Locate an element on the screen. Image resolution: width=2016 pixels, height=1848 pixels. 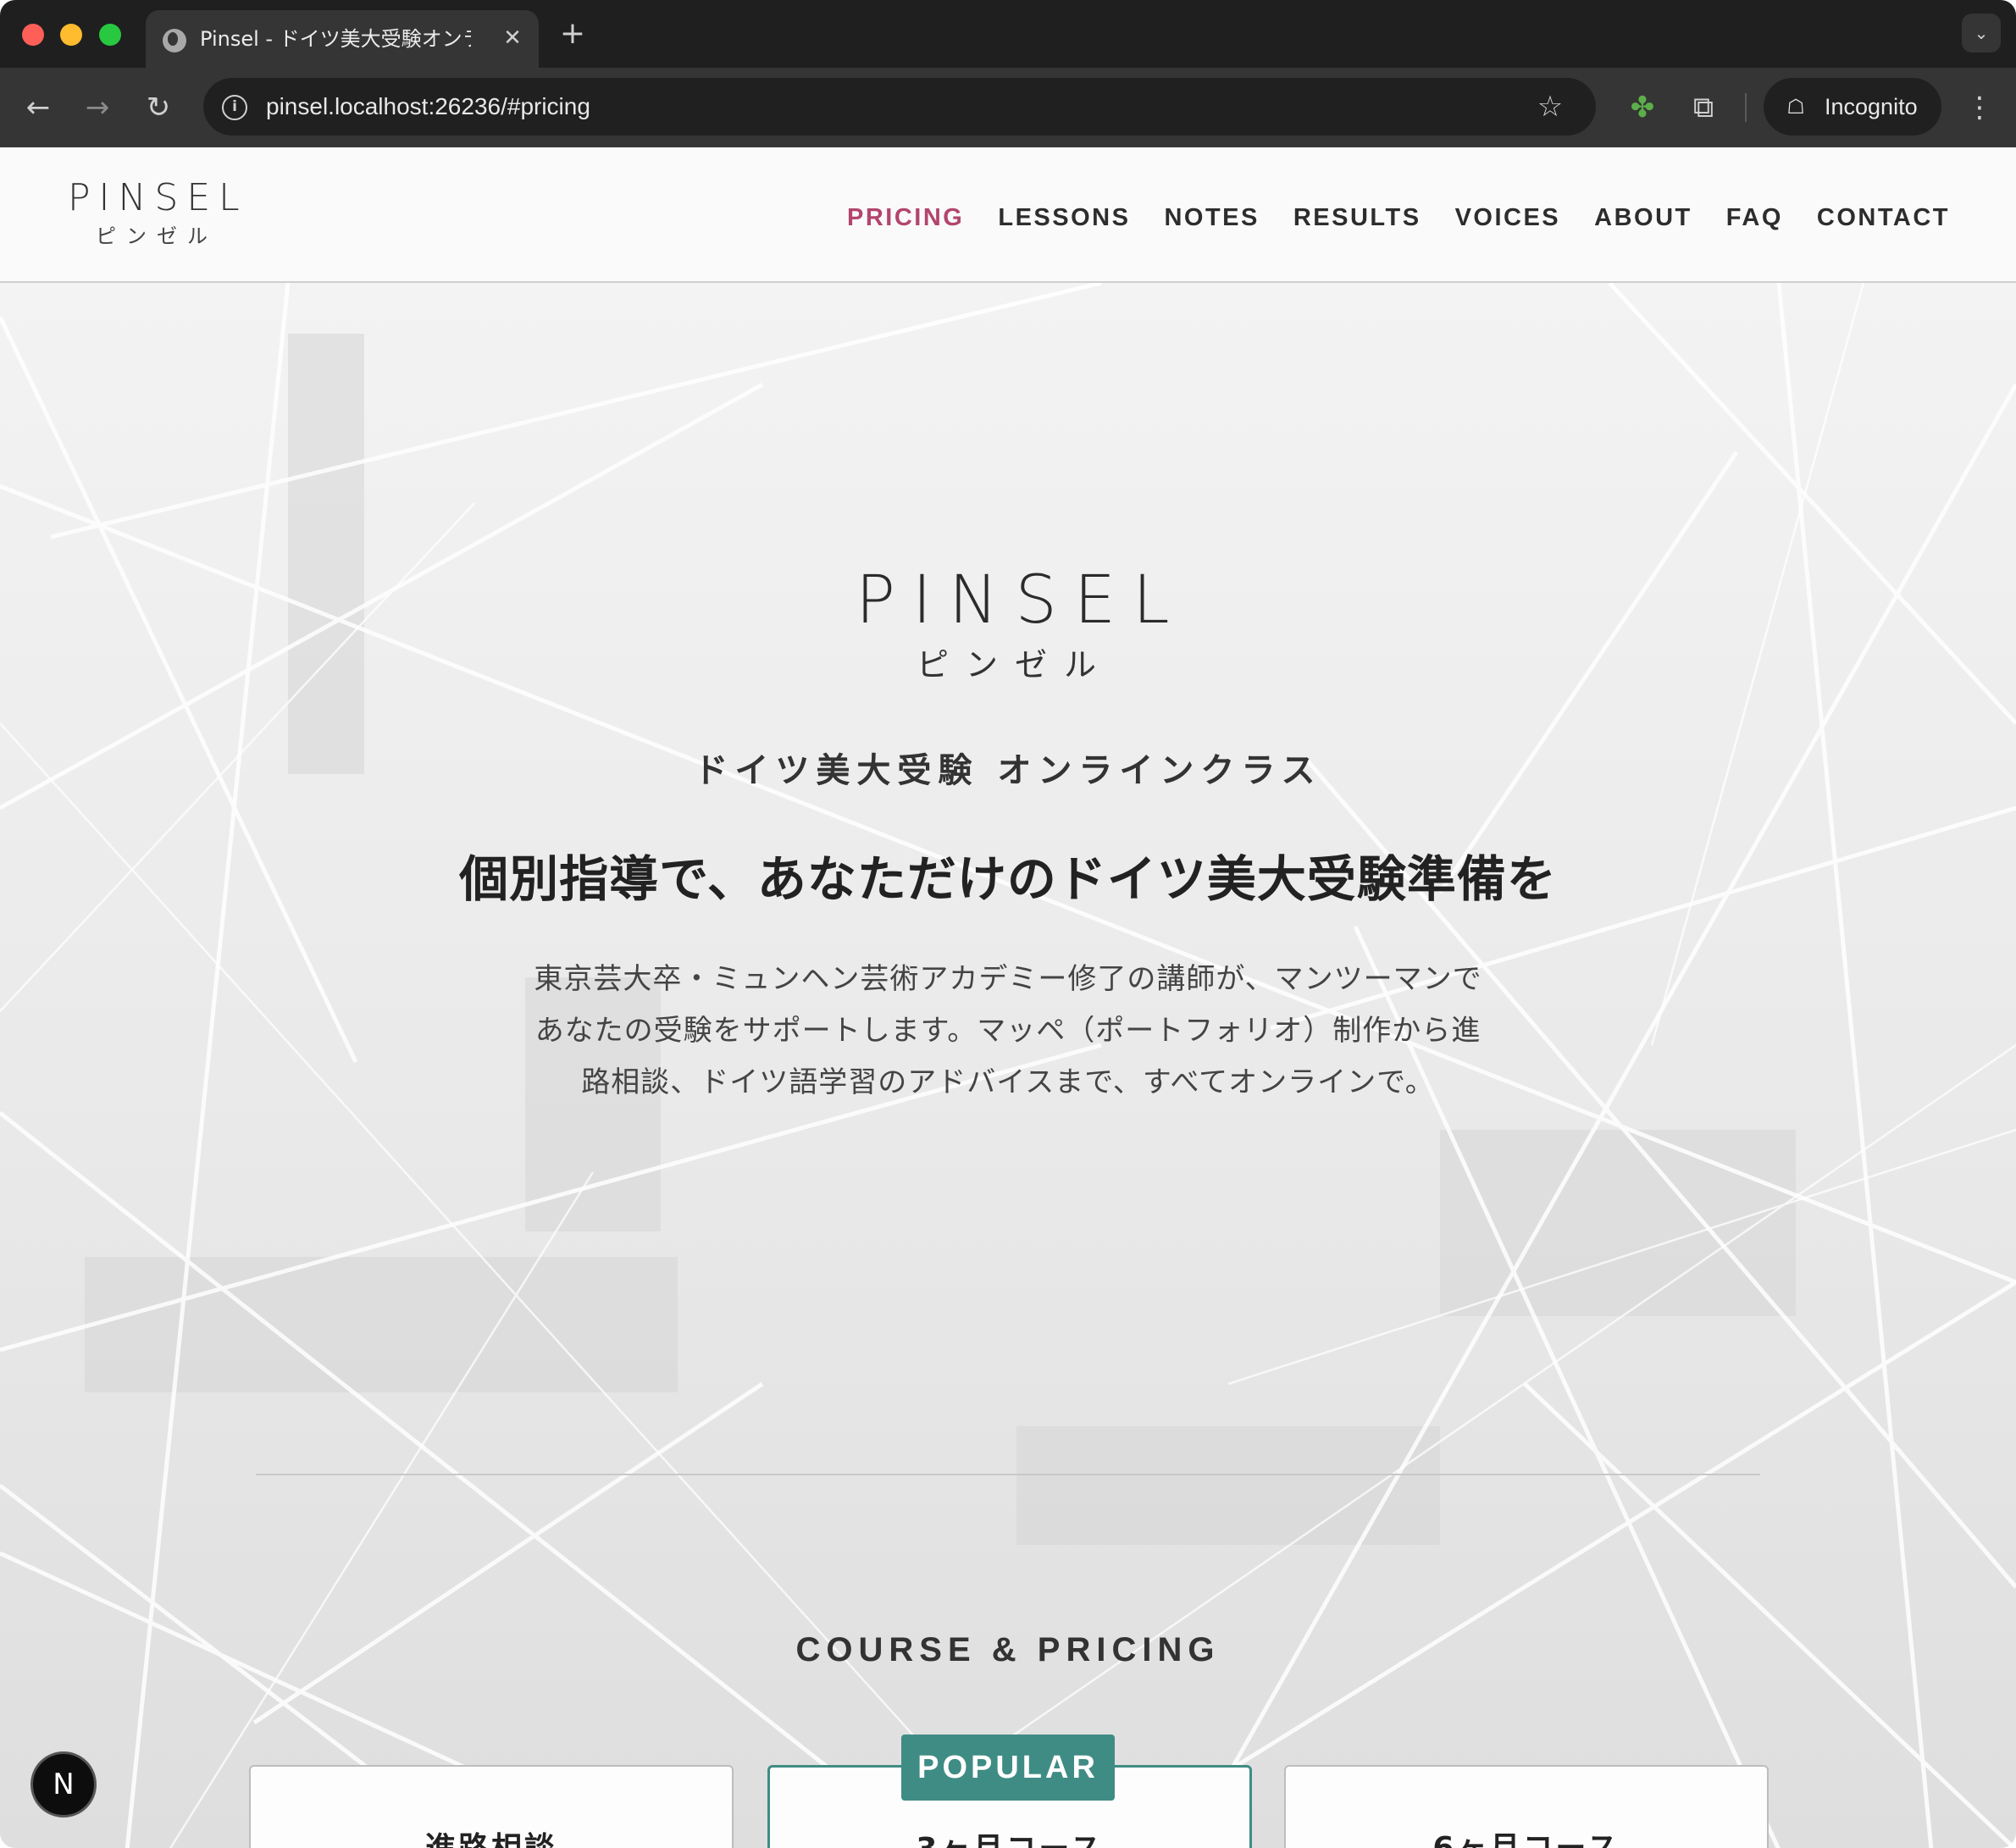
course-card-consultation: 進路相談 is located at coordinates (491, 1806).